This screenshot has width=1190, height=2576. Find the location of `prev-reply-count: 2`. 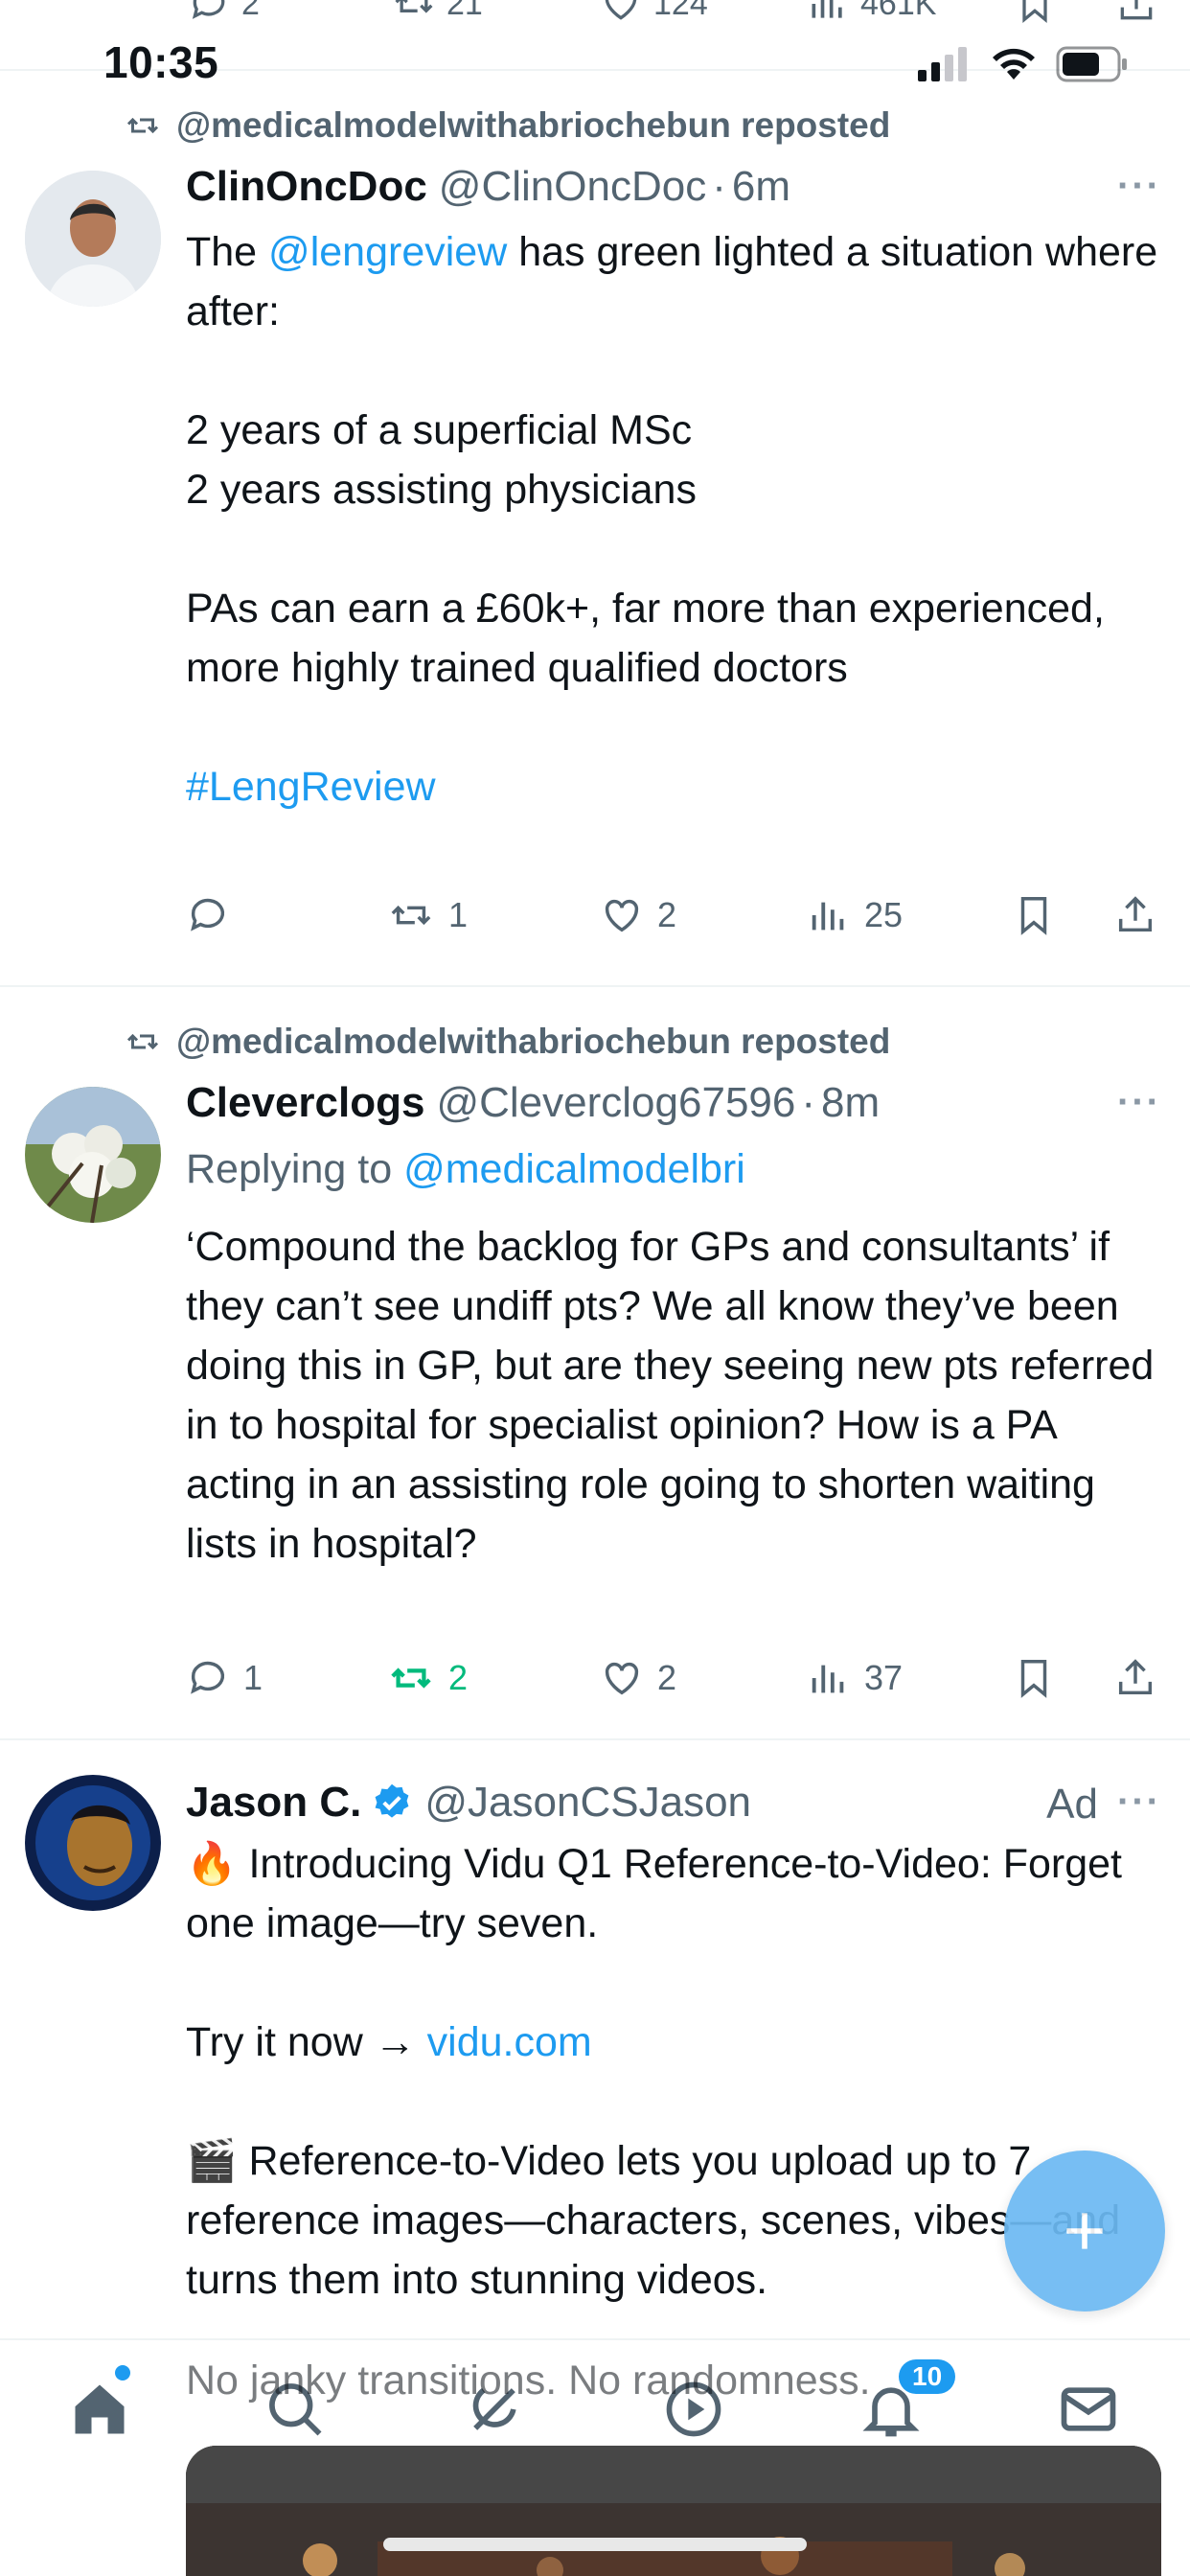

prev-reply-count: 2 is located at coordinates (250, 11).